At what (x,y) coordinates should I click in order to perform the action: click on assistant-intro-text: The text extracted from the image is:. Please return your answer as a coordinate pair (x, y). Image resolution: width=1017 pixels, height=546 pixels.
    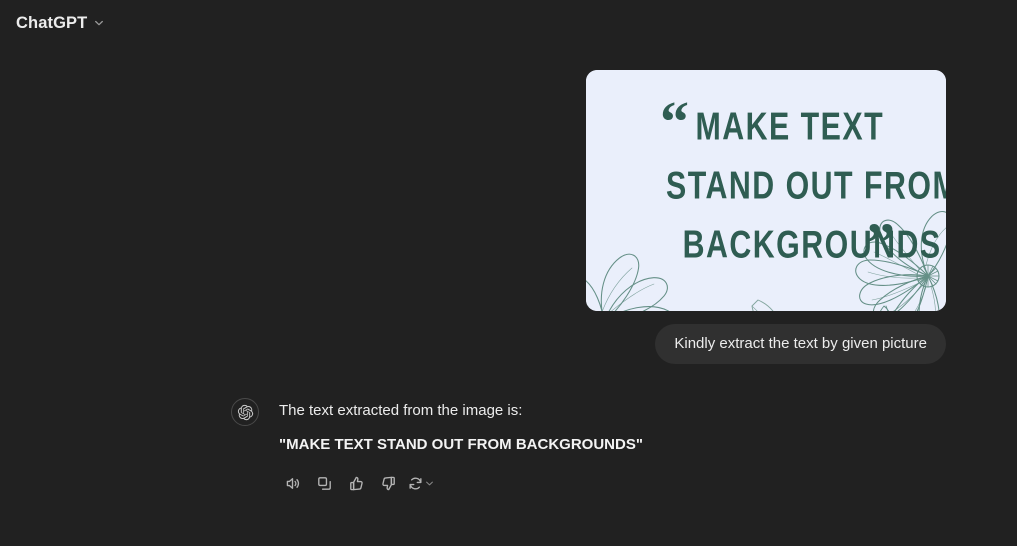
    Looking at the image, I should click on (401, 410).